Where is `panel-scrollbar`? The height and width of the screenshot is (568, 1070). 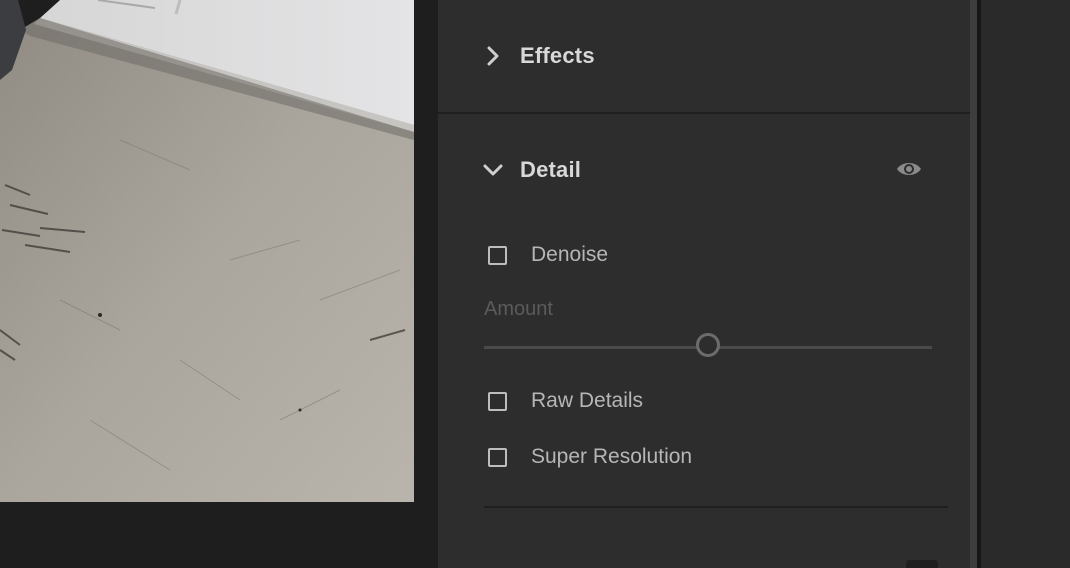 panel-scrollbar is located at coordinates (973, 284).